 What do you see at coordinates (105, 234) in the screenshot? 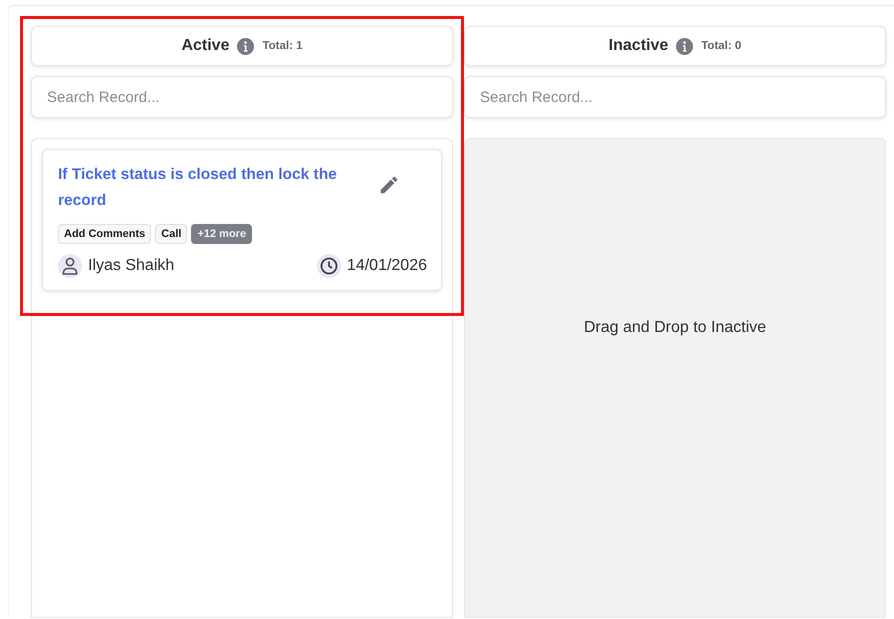
I see `tag: Add Comments` at bounding box center [105, 234].